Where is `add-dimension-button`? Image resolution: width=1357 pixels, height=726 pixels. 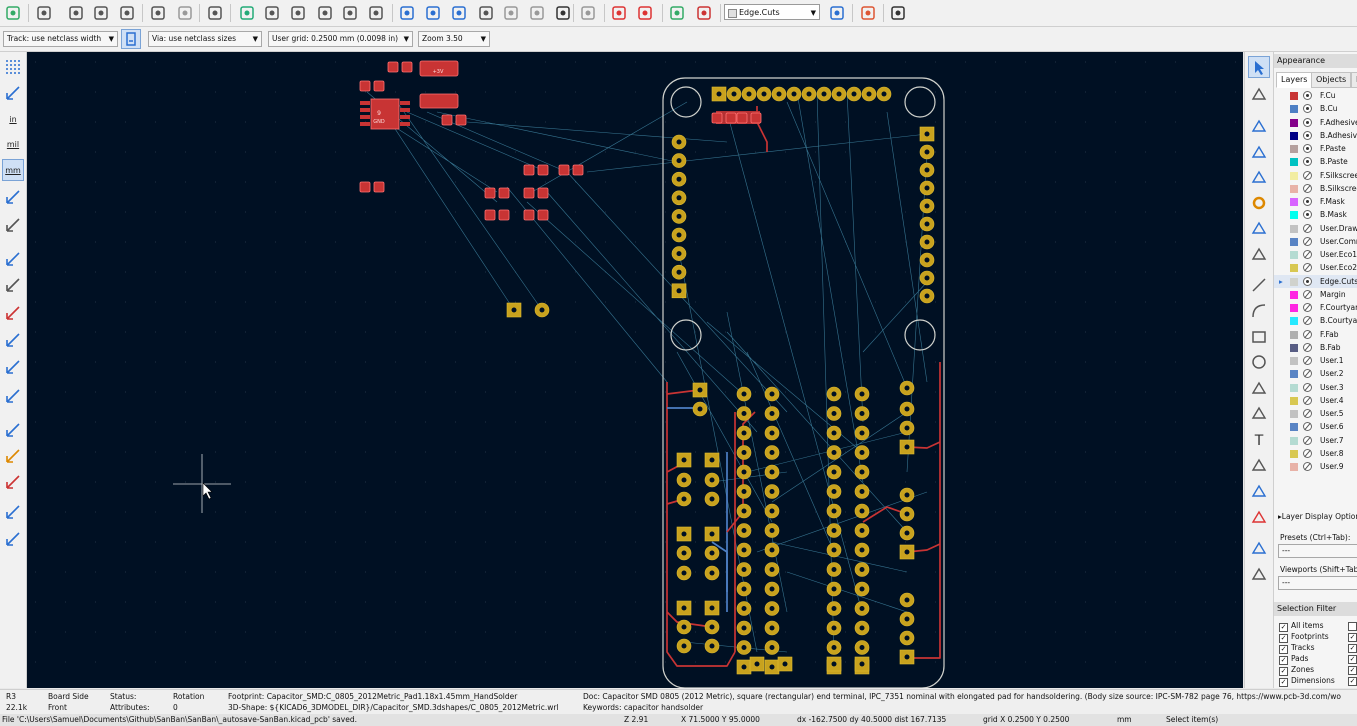
add-dimension-button is located at coordinates (1259, 491).